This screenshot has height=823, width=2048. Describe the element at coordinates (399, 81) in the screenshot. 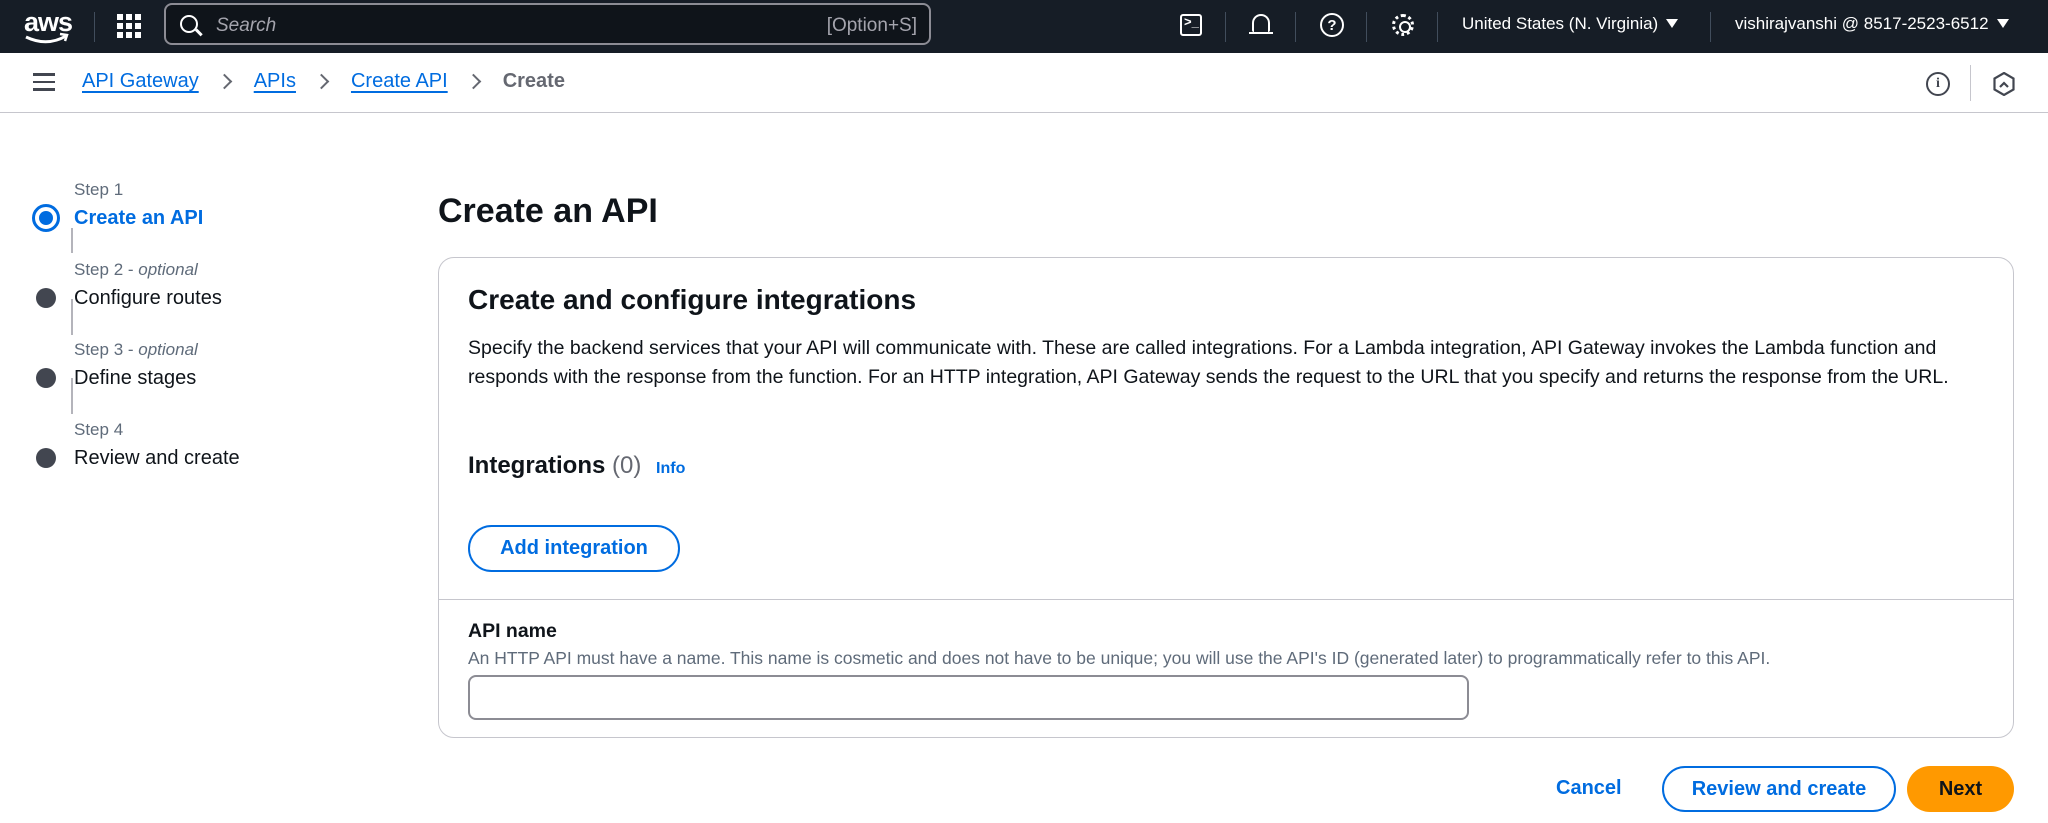

I see `breadcrumb-create-api: Create API` at that location.